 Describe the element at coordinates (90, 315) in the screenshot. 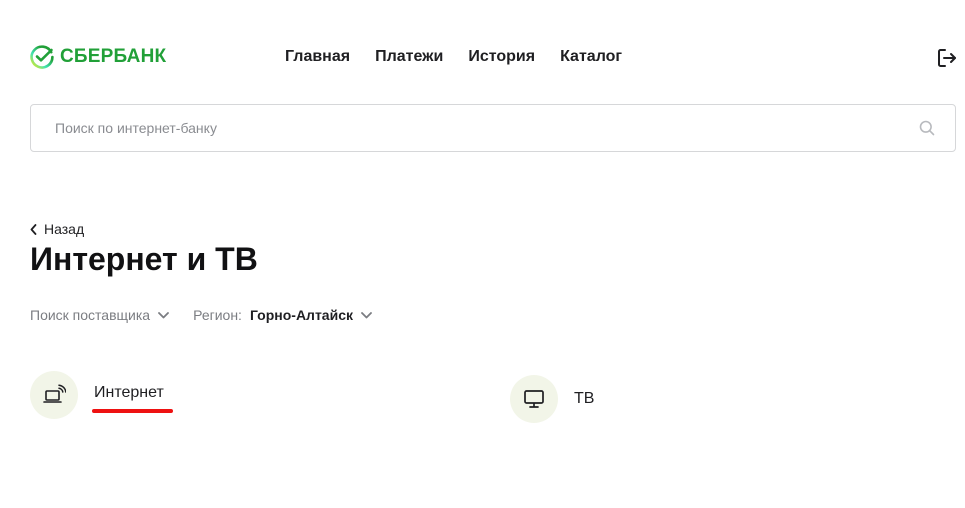

I see `provider-search-label: Поиск поставщика` at that location.